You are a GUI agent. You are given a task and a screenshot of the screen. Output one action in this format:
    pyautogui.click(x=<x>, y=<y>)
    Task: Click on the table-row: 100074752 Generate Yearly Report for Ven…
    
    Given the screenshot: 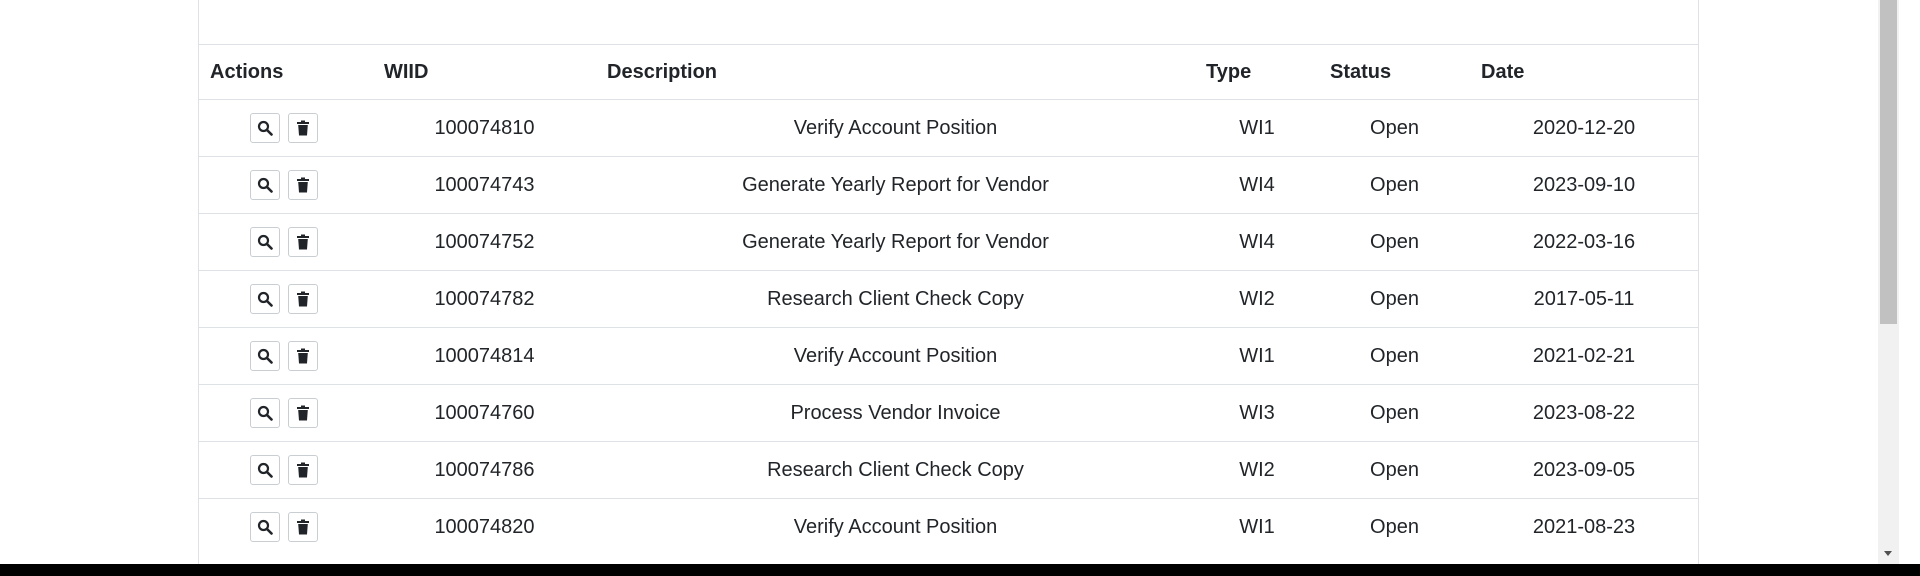 What is the action you would take?
    pyautogui.click(x=948, y=242)
    